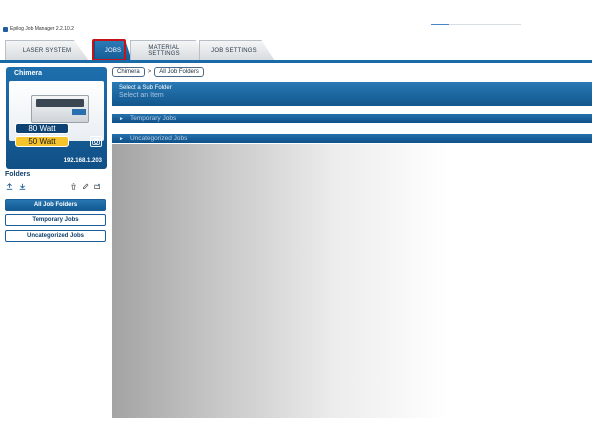  What do you see at coordinates (42, 128) in the screenshot?
I see `power-badge-80: 80 Watt` at bounding box center [42, 128].